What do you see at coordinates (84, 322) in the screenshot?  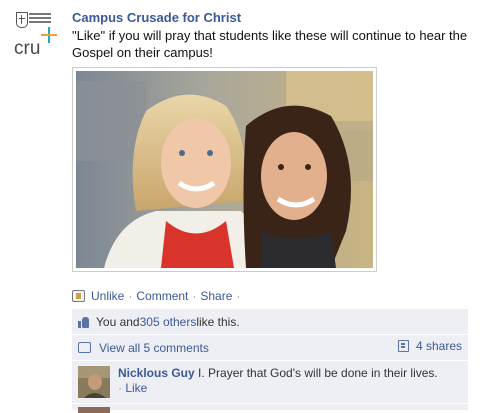 I see `thumbs-up-icon` at bounding box center [84, 322].